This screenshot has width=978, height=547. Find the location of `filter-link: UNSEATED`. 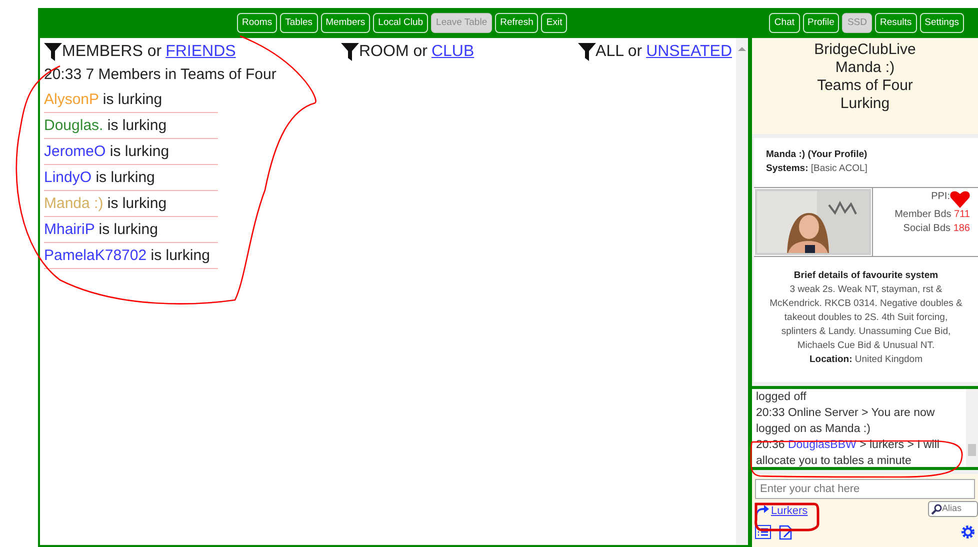

filter-link: UNSEATED is located at coordinates (689, 52).